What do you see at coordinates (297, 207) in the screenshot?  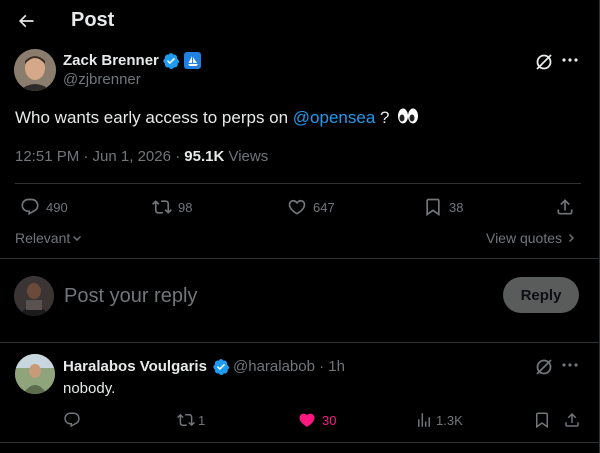 I see `heart-icon` at bounding box center [297, 207].